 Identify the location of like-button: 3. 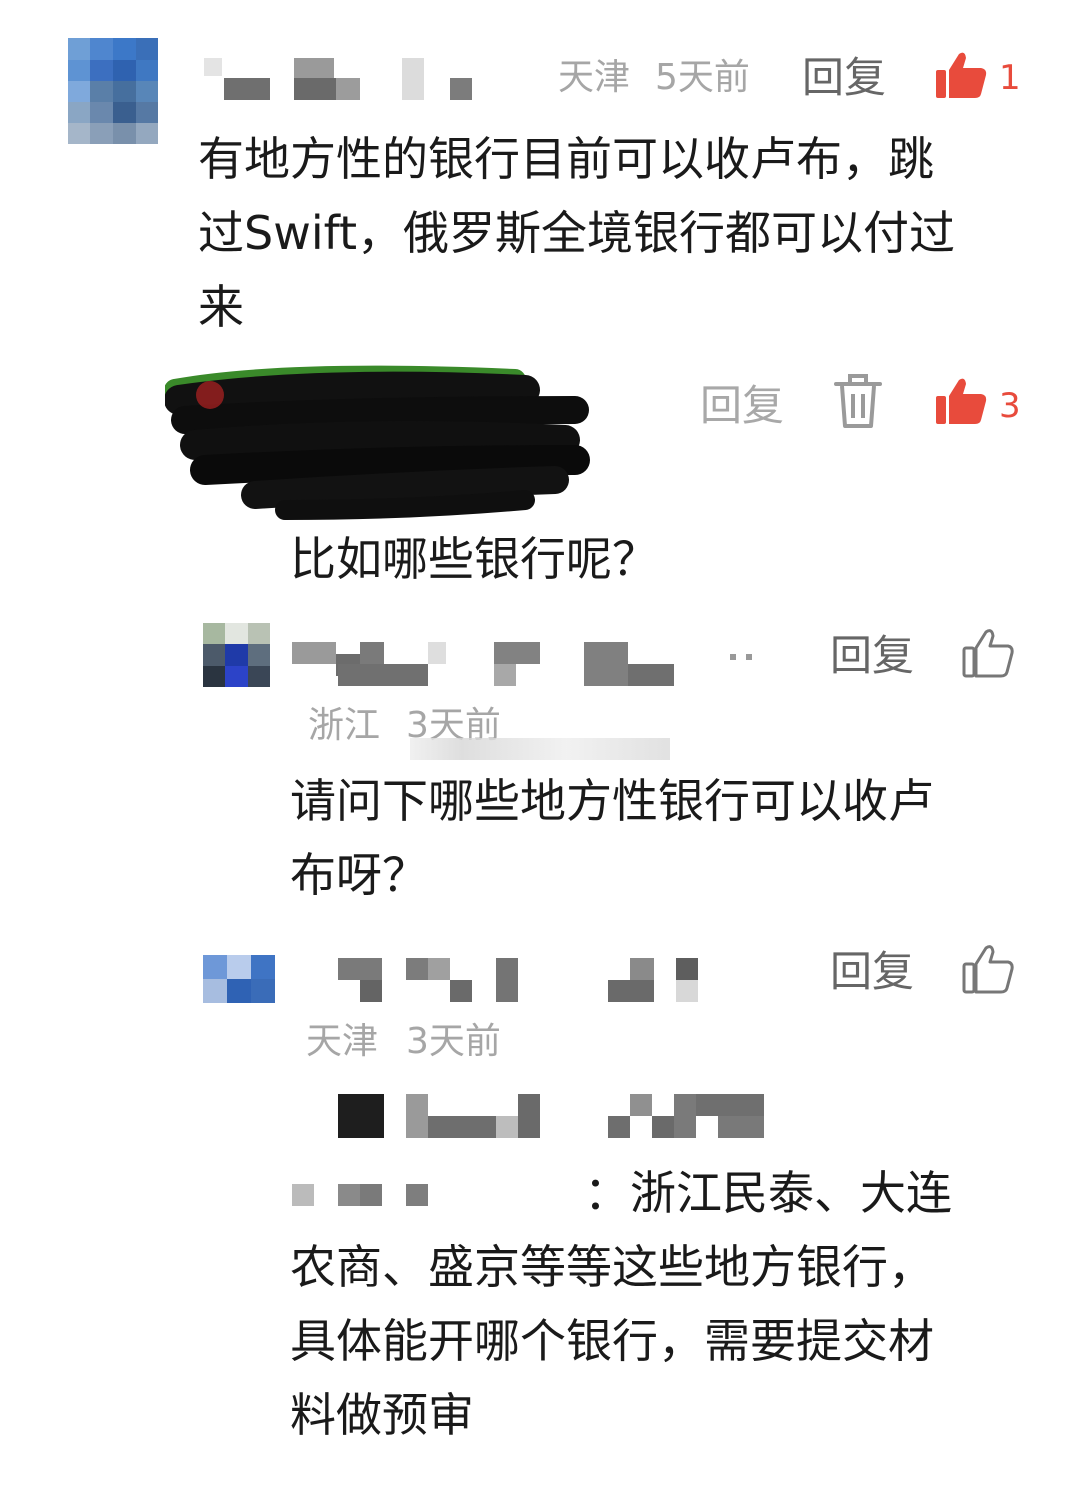
(980, 402).